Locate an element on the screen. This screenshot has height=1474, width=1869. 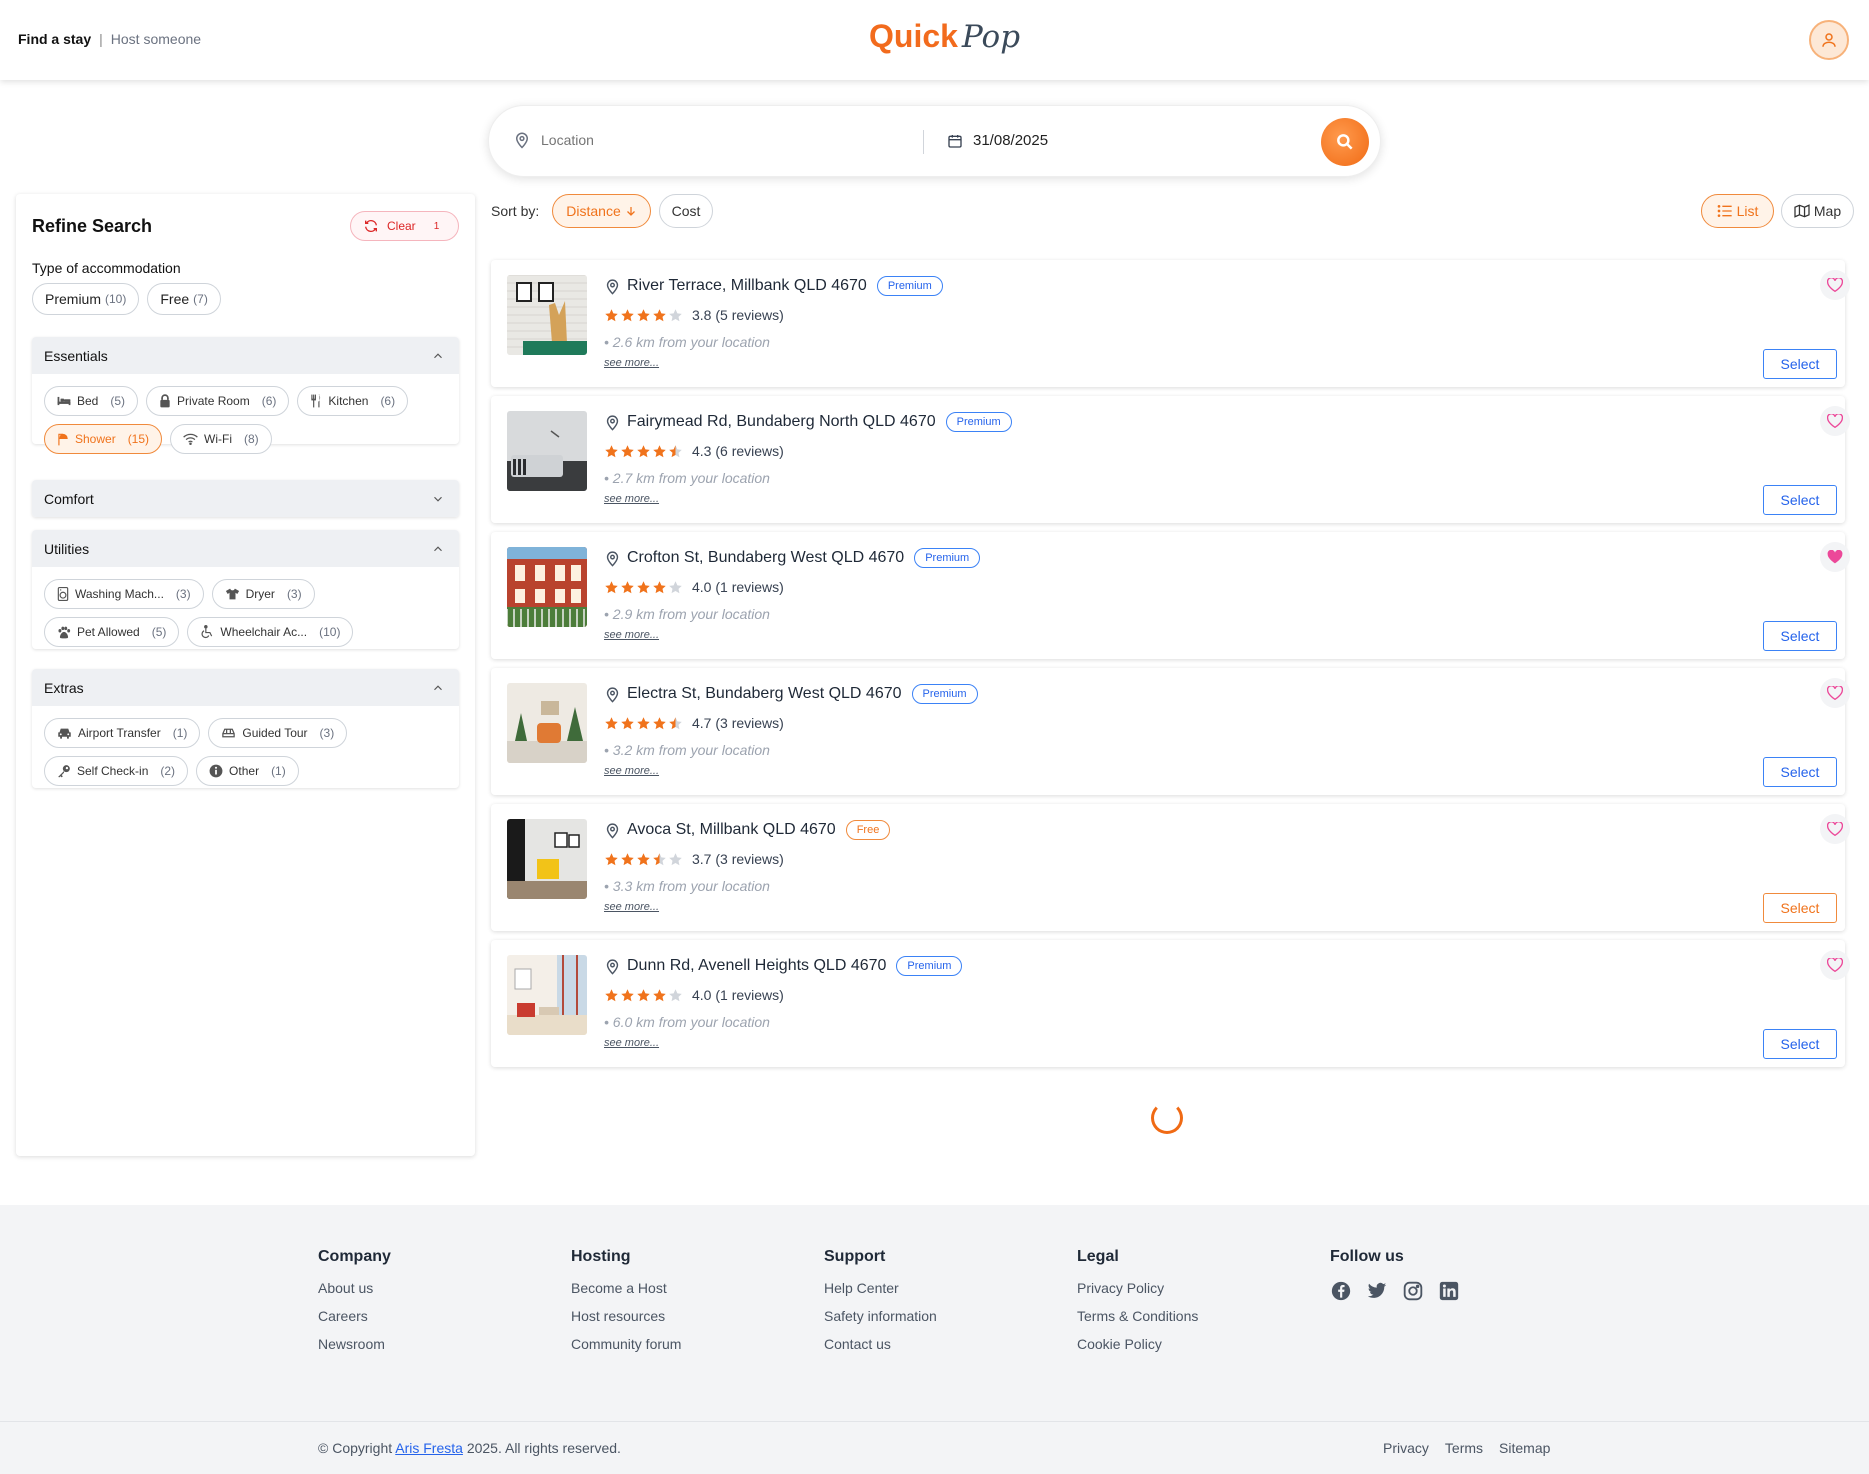
chip-other: Other (1) is located at coordinates (247, 771).